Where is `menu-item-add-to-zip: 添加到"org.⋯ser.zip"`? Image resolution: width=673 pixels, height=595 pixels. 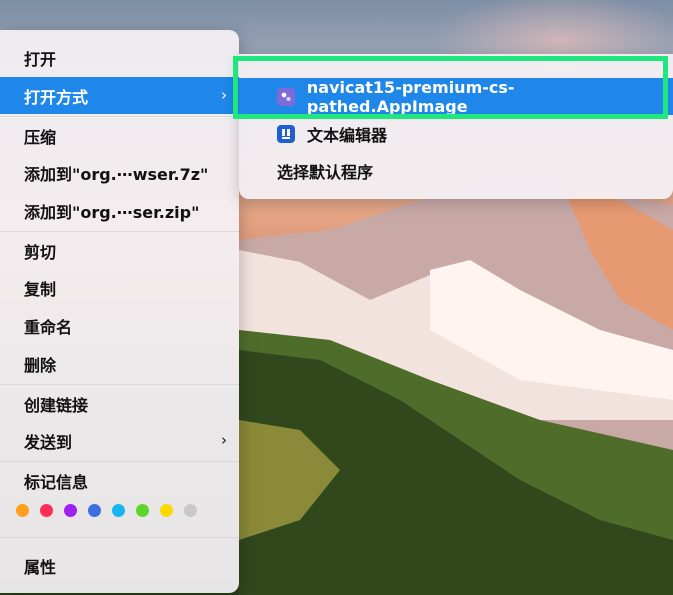
menu-item-add-to-zip: 添加到"org.⋯ser.zip" is located at coordinates (119, 210).